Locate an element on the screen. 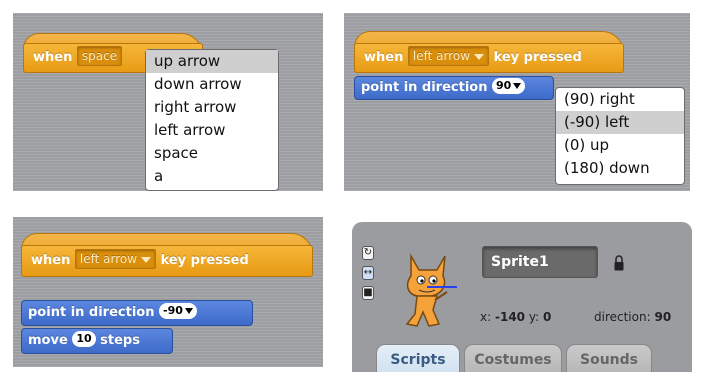  direction-value: -90 is located at coordinates (173, 310).